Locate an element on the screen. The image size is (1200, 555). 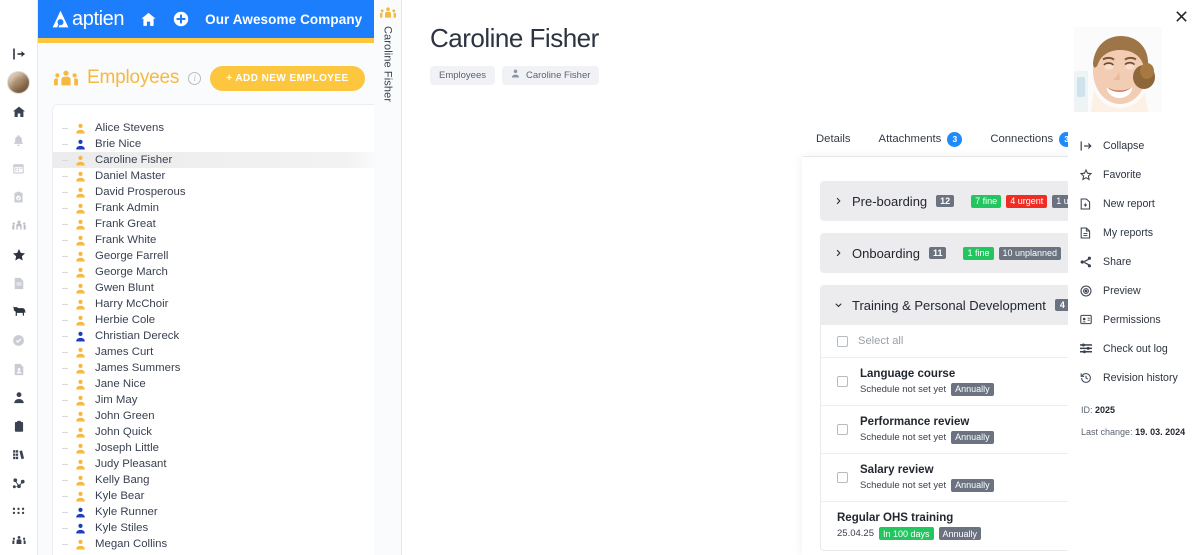
list-item: John Quick is located at coordinates (213, 432).